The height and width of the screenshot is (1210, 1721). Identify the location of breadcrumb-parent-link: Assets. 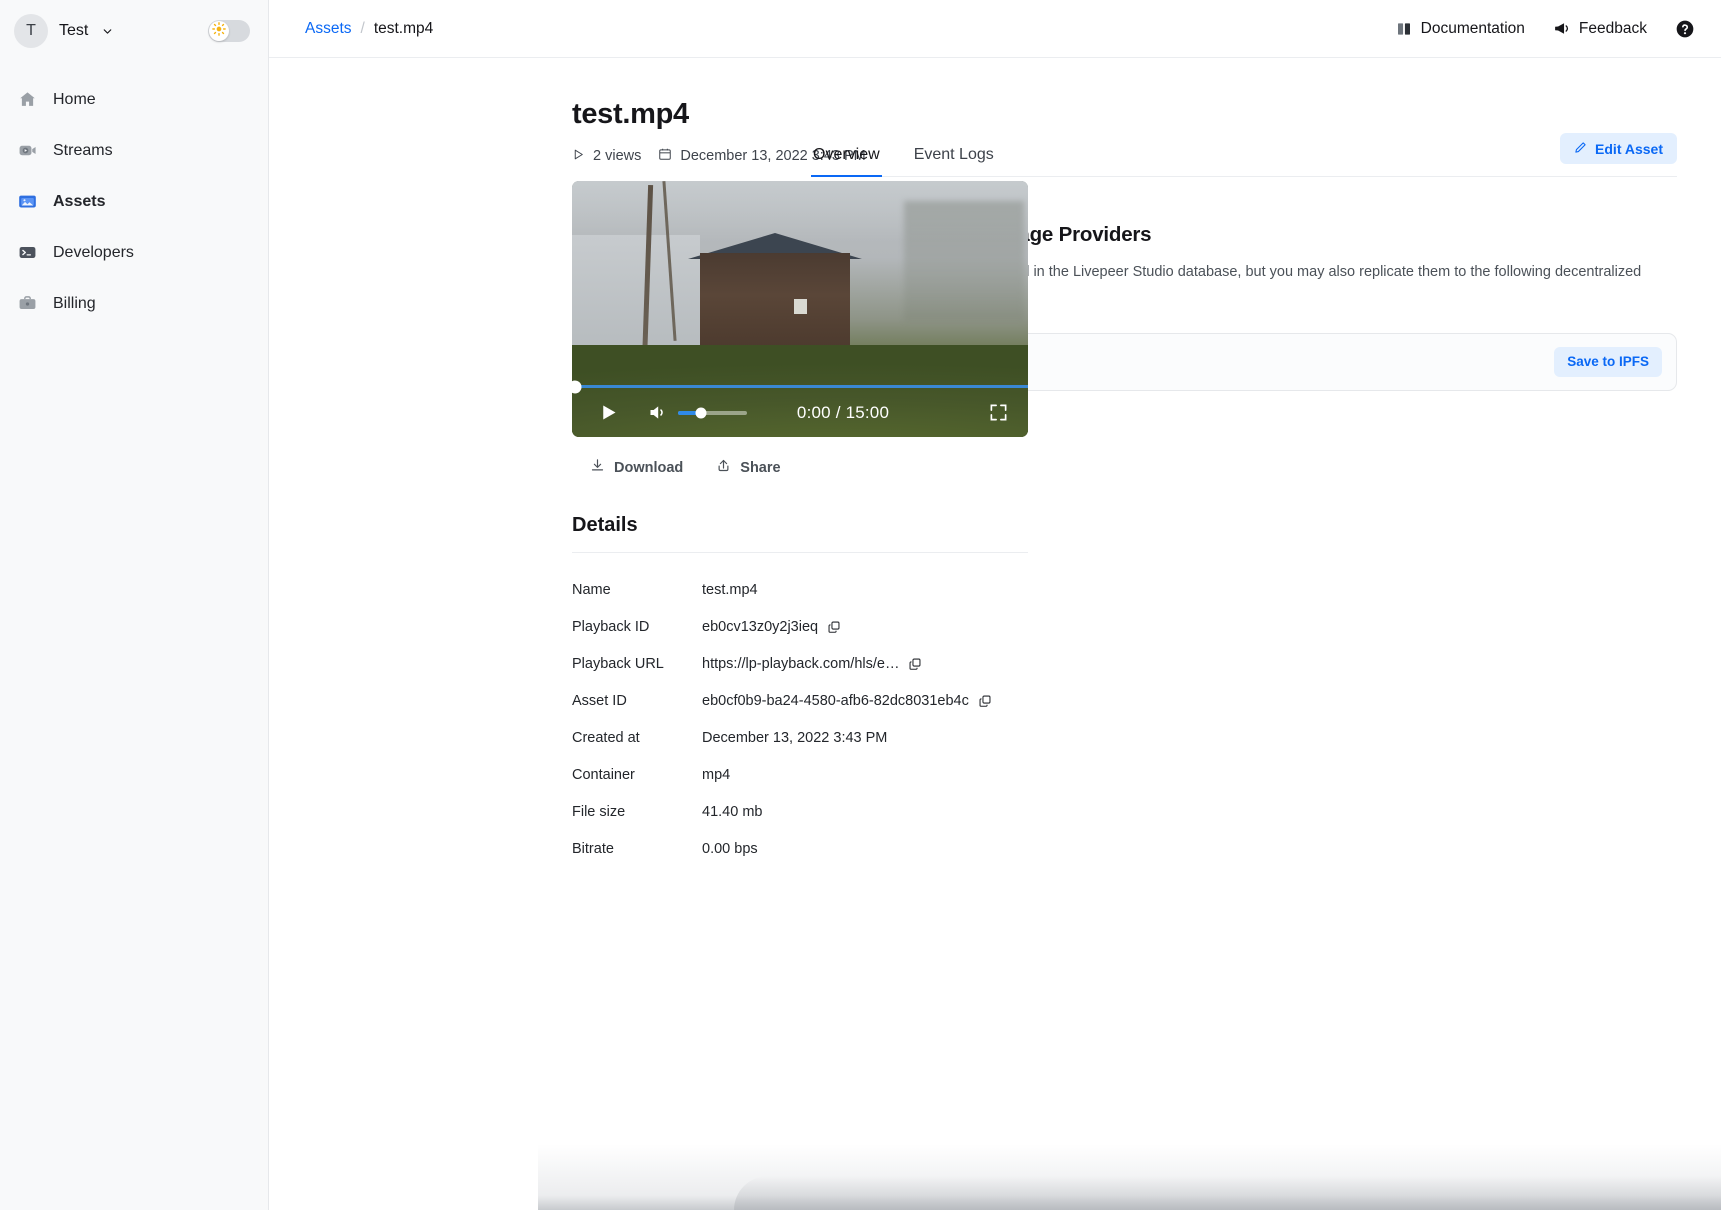
(328, 29).